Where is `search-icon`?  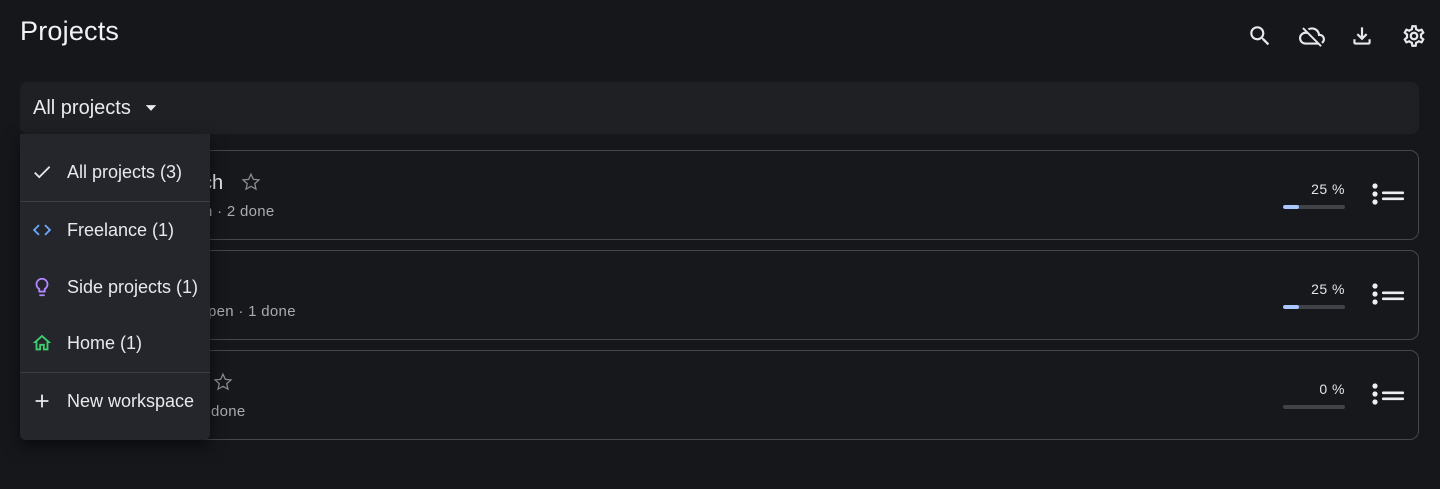 search-icon is located at coordinates (1260, 36).